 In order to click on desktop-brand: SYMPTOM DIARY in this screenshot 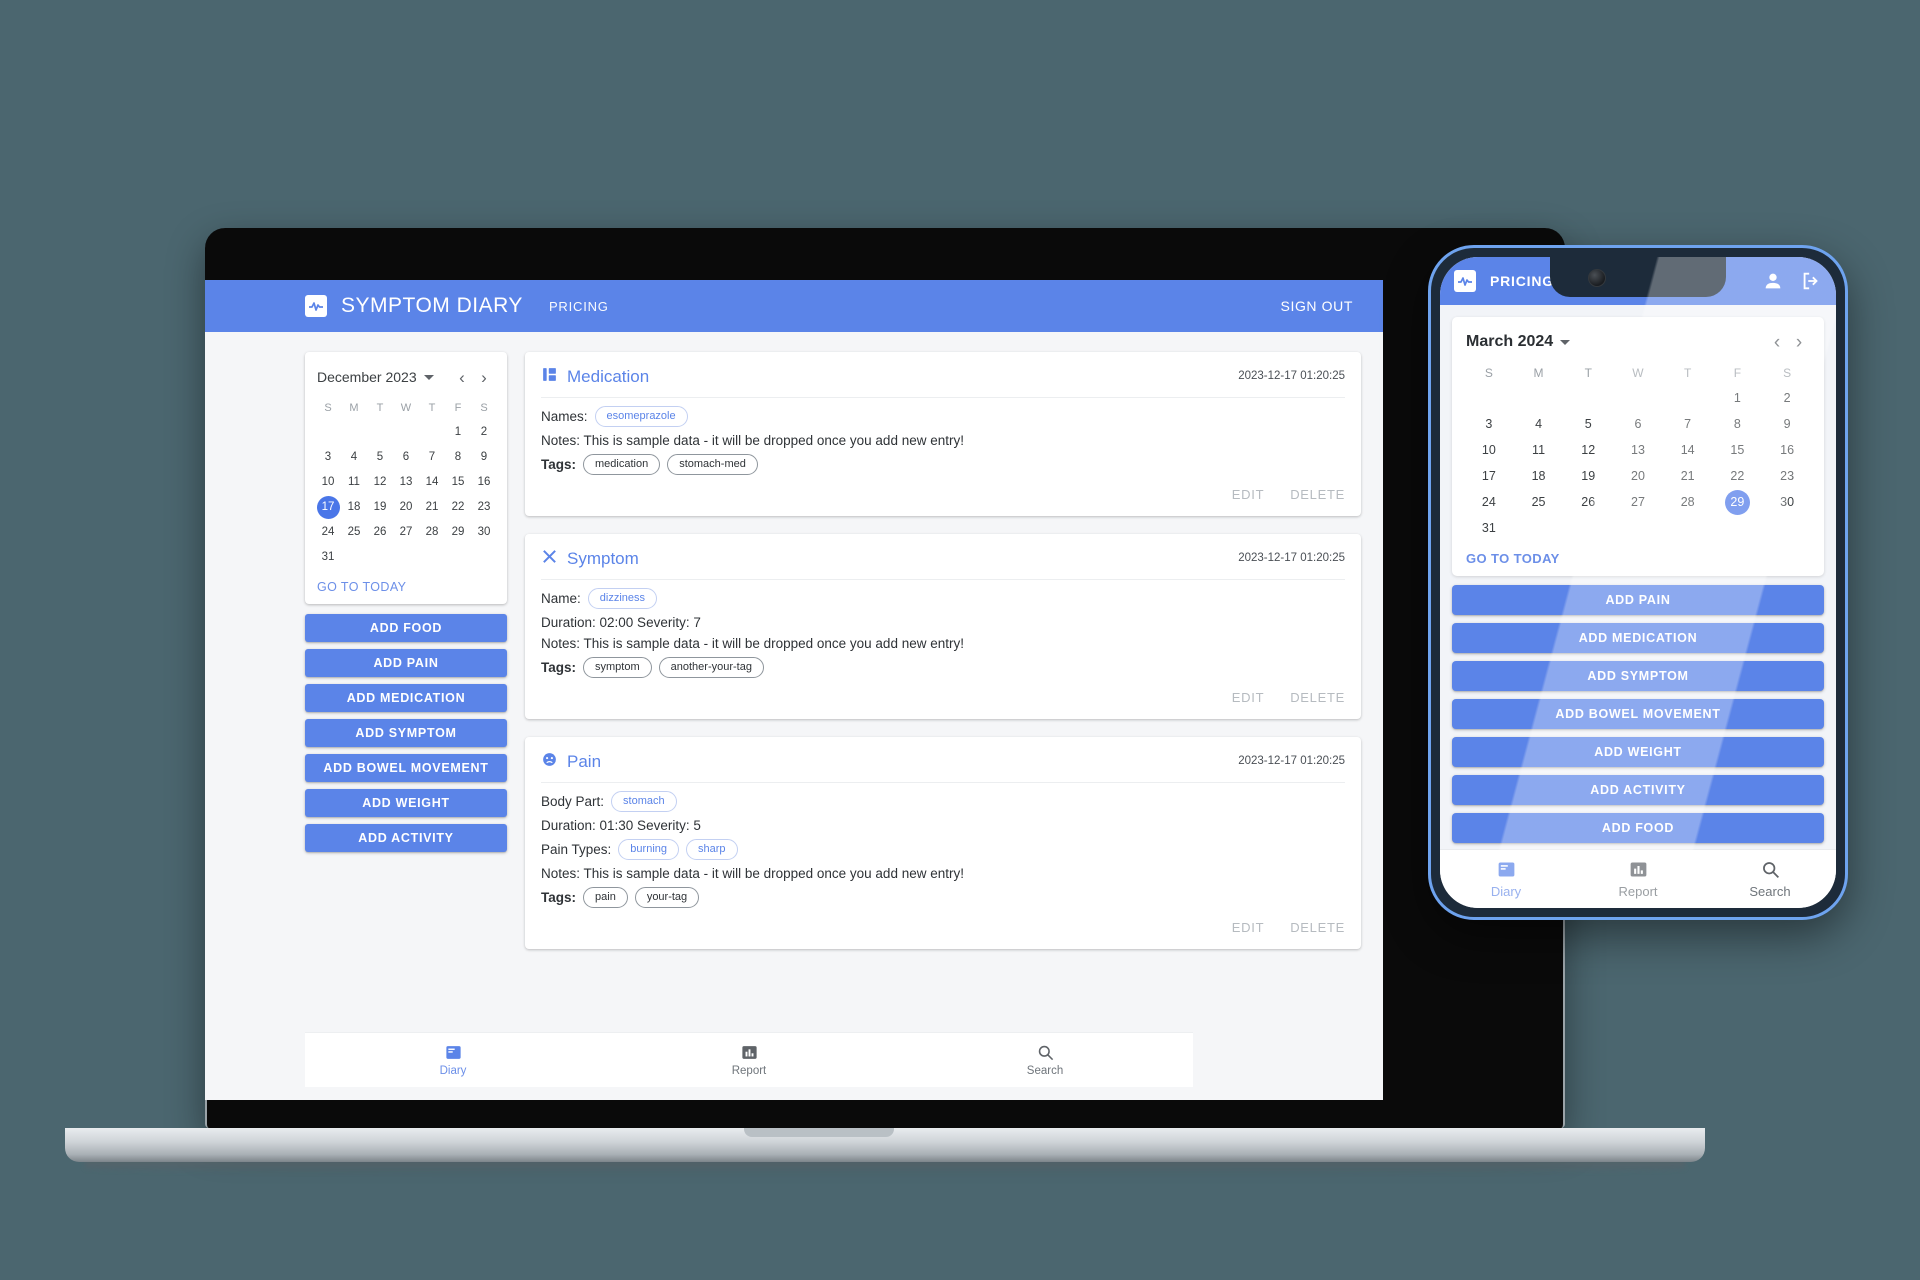, I will do `click(414, 306)`.